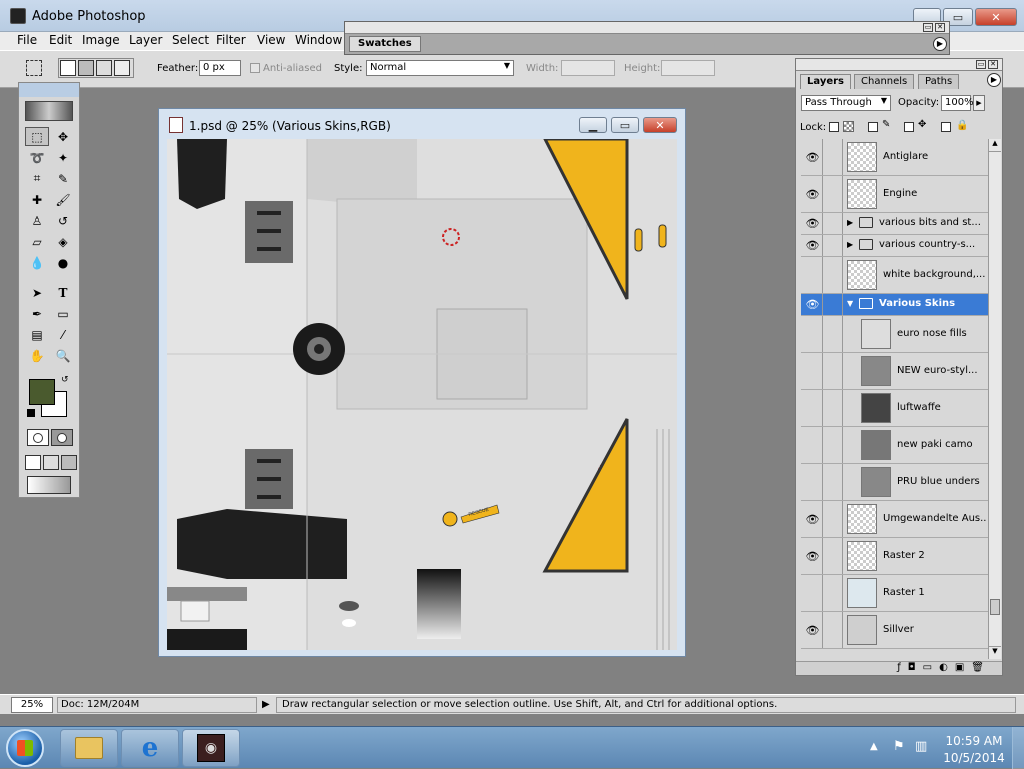 The width and height of the screenshot is (1024, 769). I want to click on opacity-input: 100%, so click(957, 103).